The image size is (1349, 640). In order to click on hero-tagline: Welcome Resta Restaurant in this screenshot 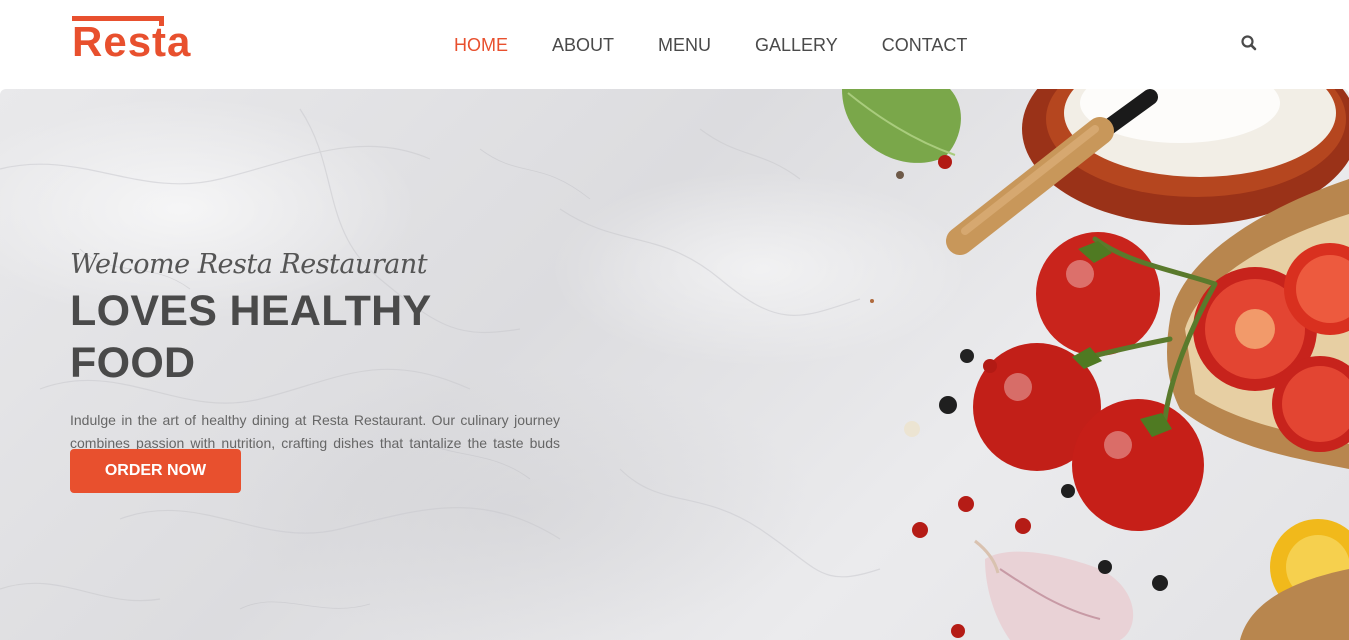, I will do `click(249, 264)`.